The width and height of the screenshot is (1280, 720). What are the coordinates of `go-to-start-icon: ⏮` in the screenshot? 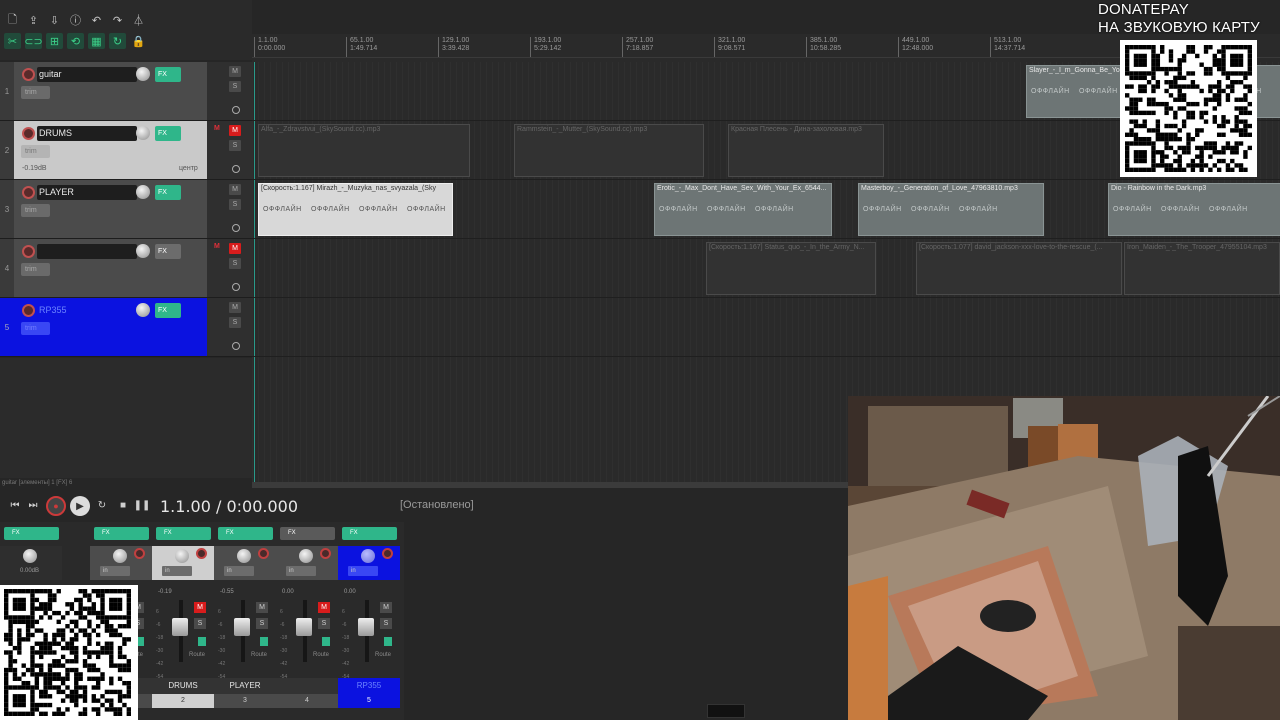 It's located at (15, 505).